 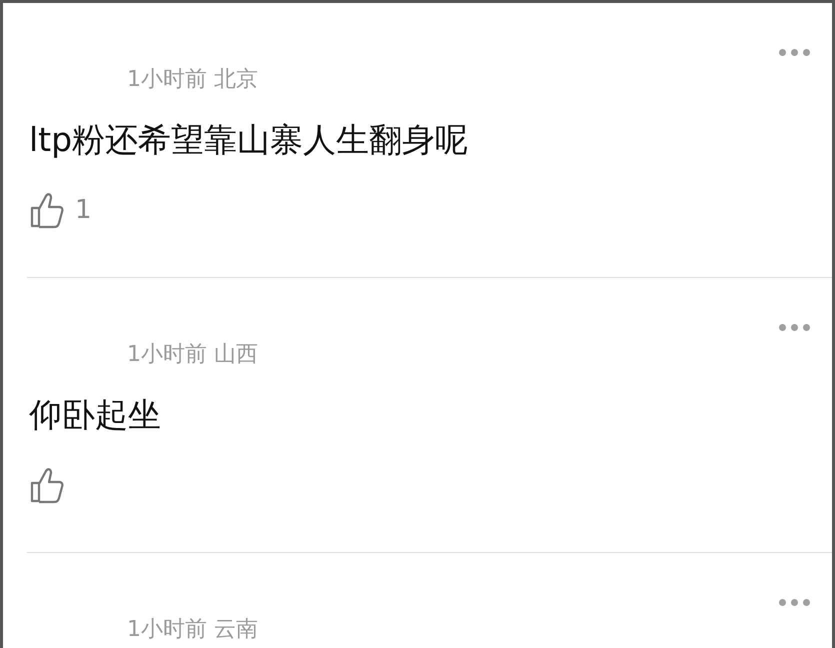 I want to click on like-count: 1, so click(x=83, y=210).